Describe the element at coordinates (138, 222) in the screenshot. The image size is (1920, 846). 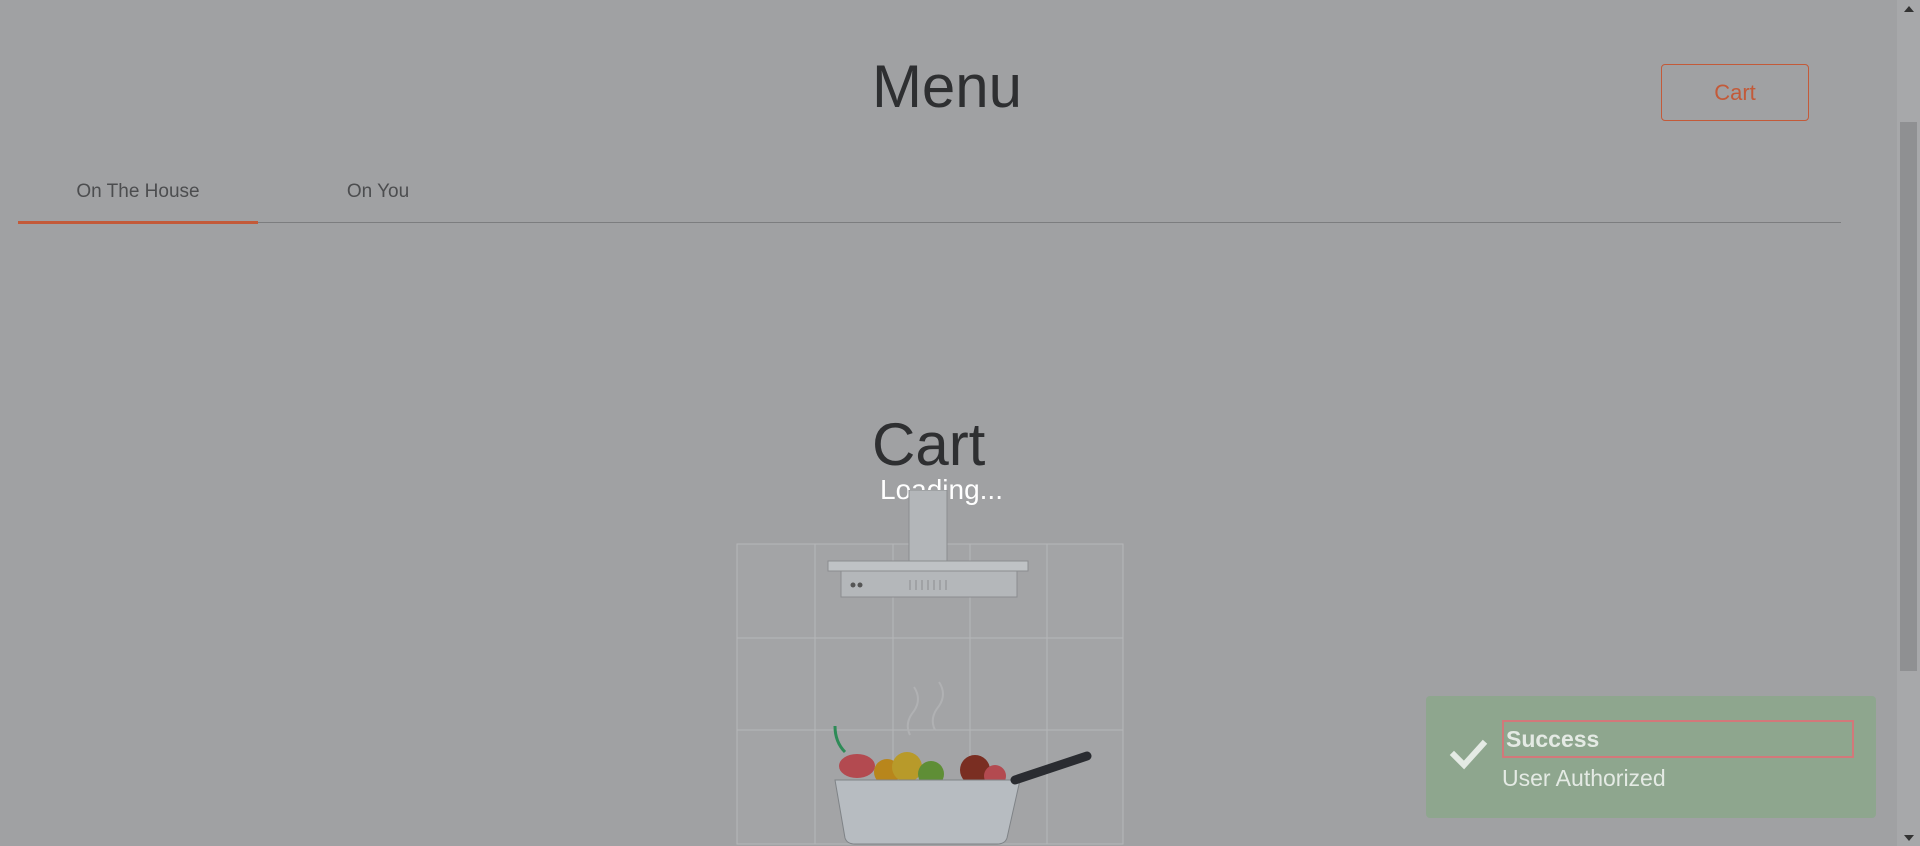
I see `active-tab-indicator` at that location.